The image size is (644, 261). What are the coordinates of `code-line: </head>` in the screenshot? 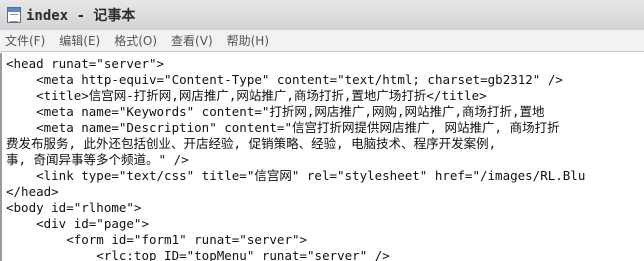 It's located at (32, 191).